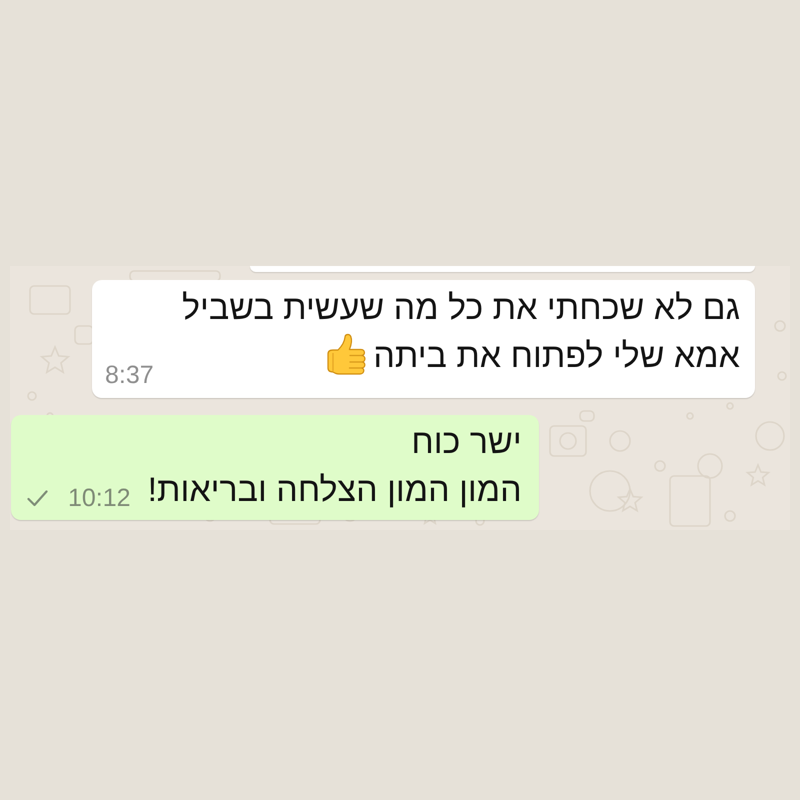 The height and width of the screenshot is (800, 800). I want to click on message-text: גם לא שכחתי את כל מה שעשית בשביל, so click(461, 308).